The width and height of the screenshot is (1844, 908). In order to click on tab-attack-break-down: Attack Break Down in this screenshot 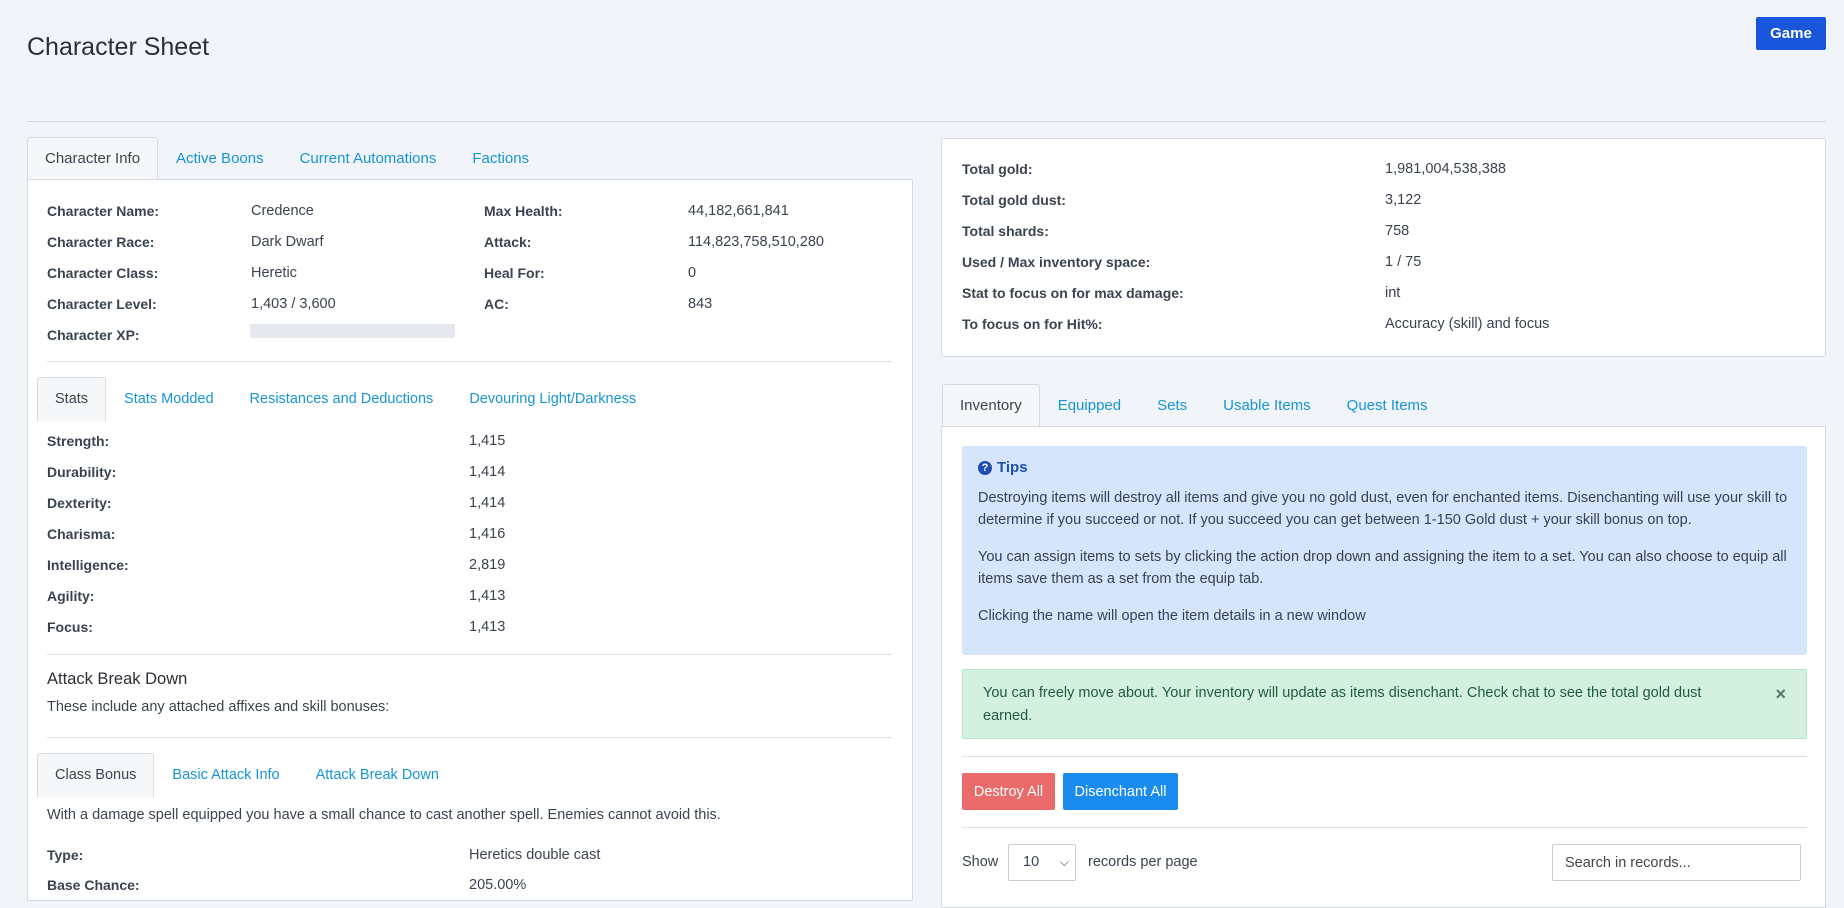, I will do `click(377, 775)`.